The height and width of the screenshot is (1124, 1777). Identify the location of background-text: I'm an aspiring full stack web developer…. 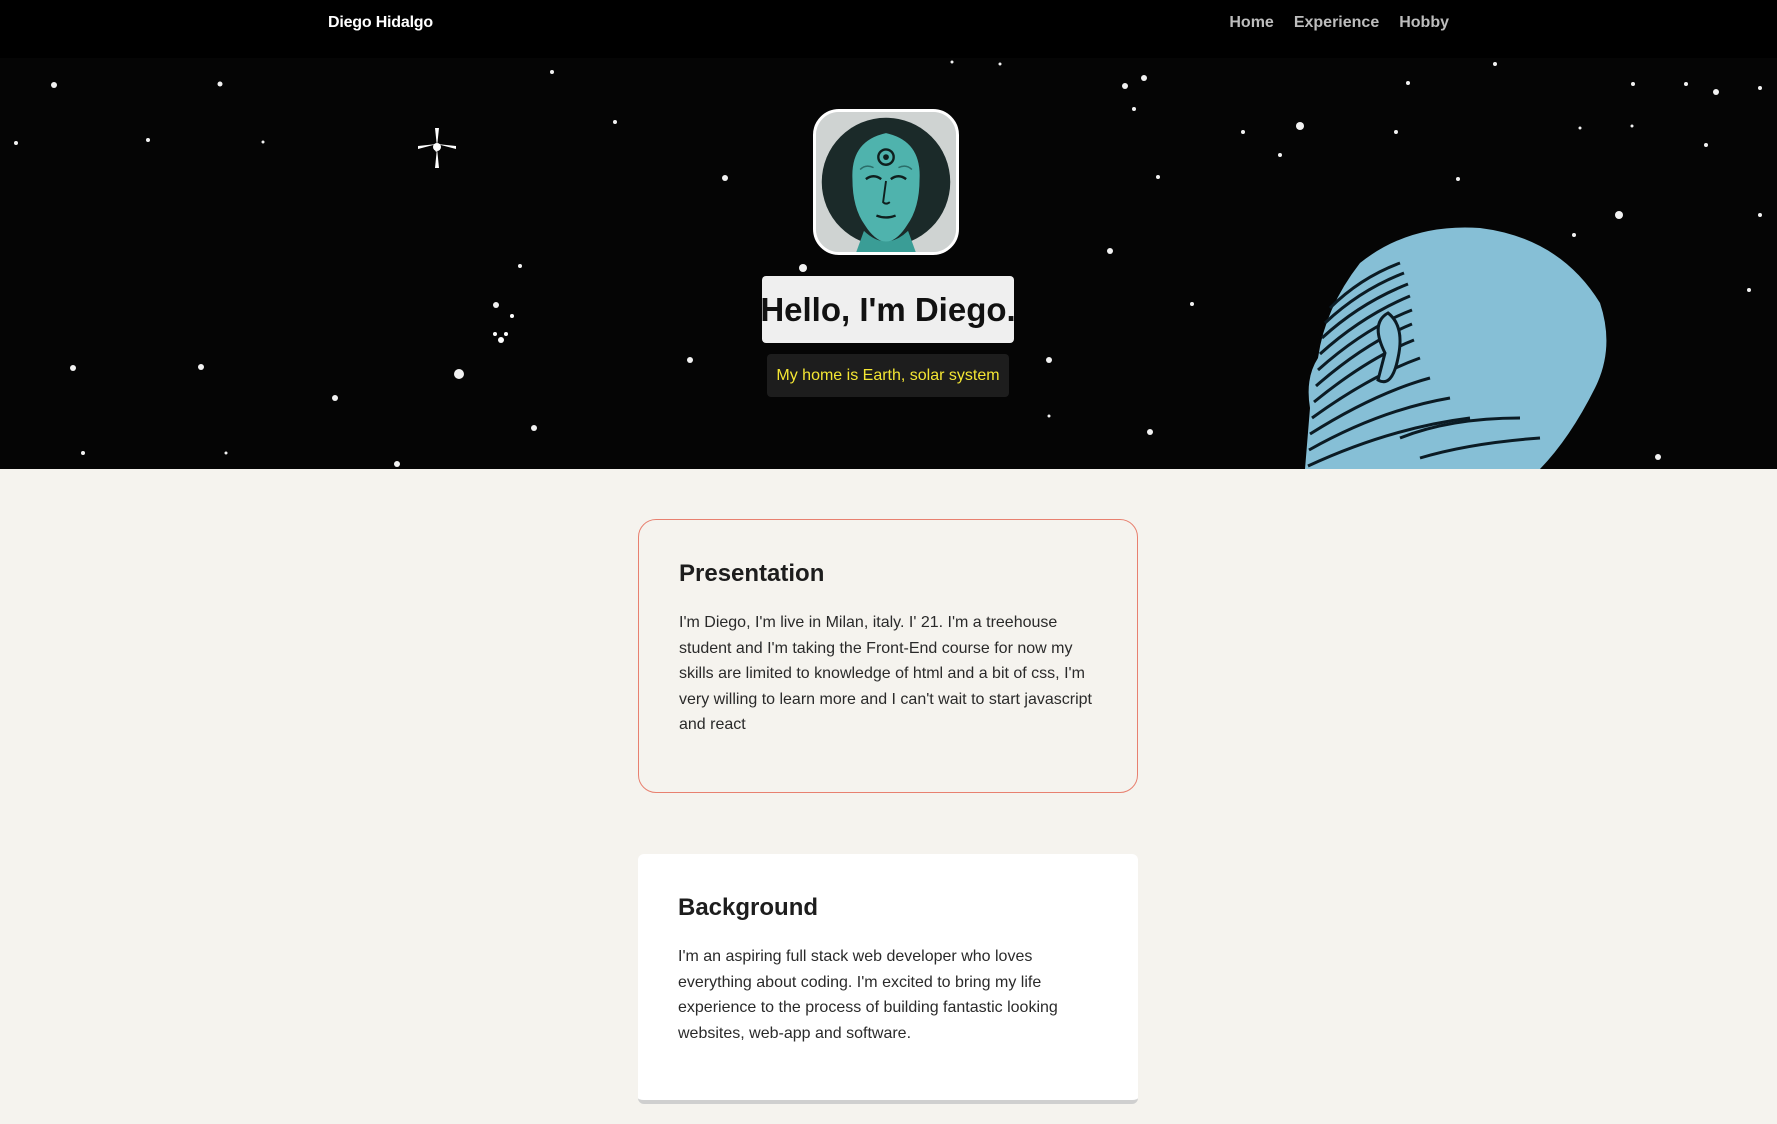
(868, 995).